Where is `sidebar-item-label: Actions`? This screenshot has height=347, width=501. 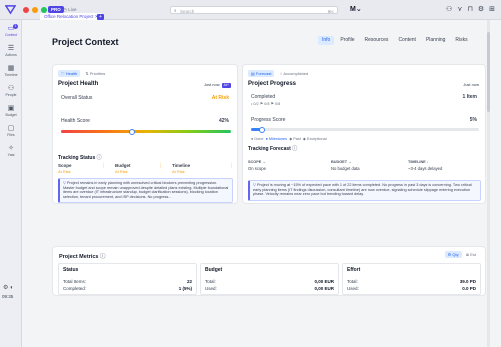 sidebar-item-label: Actions is located at coordinates (11, 55).